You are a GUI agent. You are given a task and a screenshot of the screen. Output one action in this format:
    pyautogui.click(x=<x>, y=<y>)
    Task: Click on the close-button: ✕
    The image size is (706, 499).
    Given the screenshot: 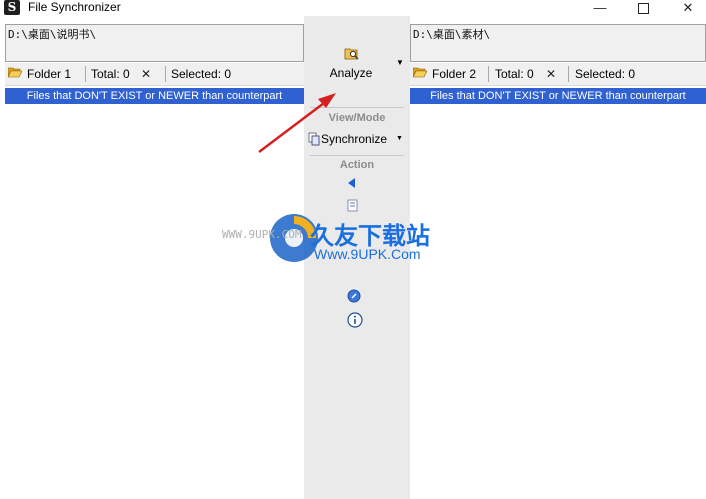 What is the action you would take?
    pyautogui.click(x=685, y=8)
    